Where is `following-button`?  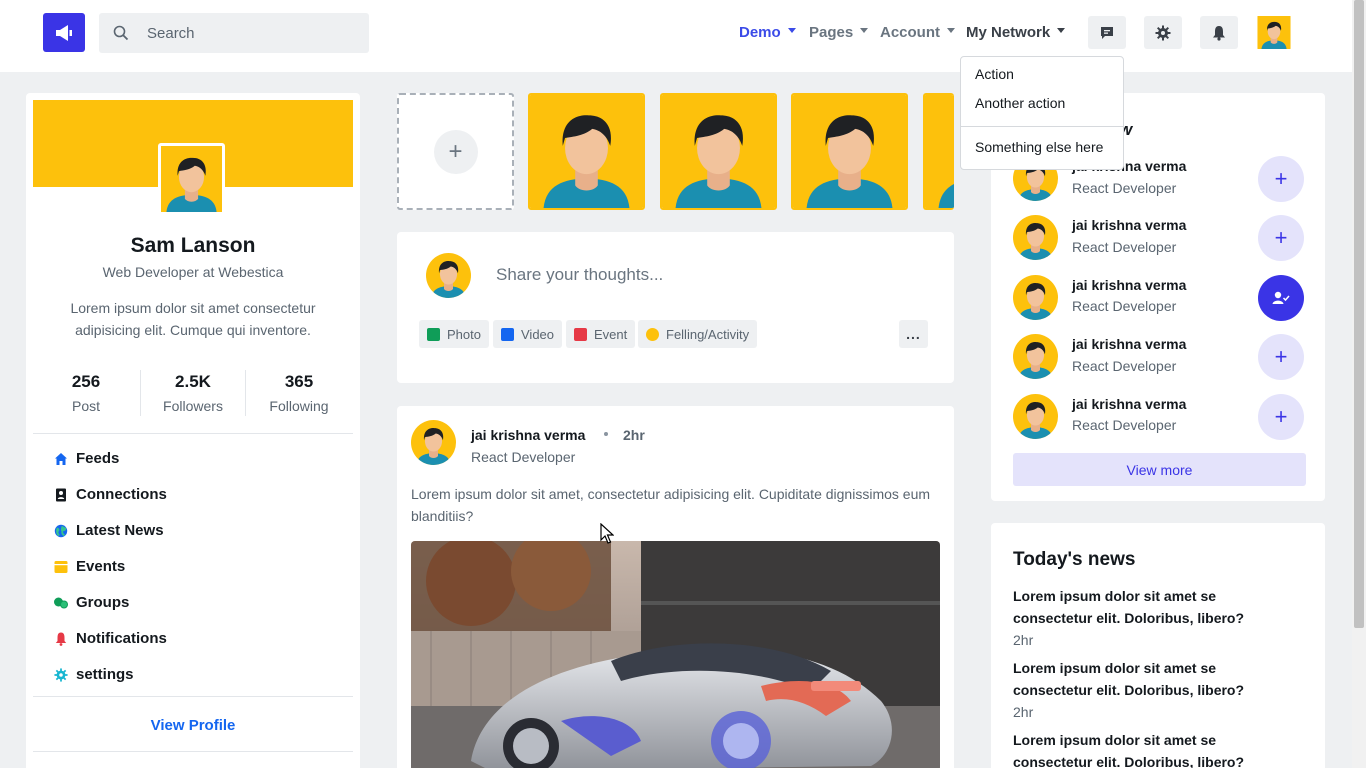
following-button is located at coordinates (1281, 298).